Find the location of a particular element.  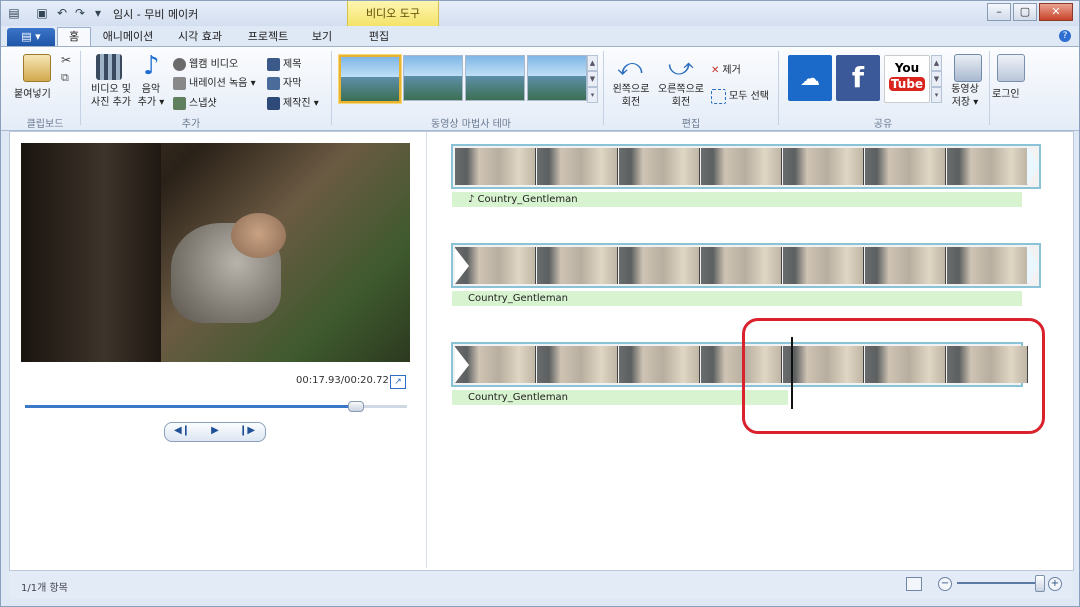

microphone-icon is located at coordinates (179, 83).